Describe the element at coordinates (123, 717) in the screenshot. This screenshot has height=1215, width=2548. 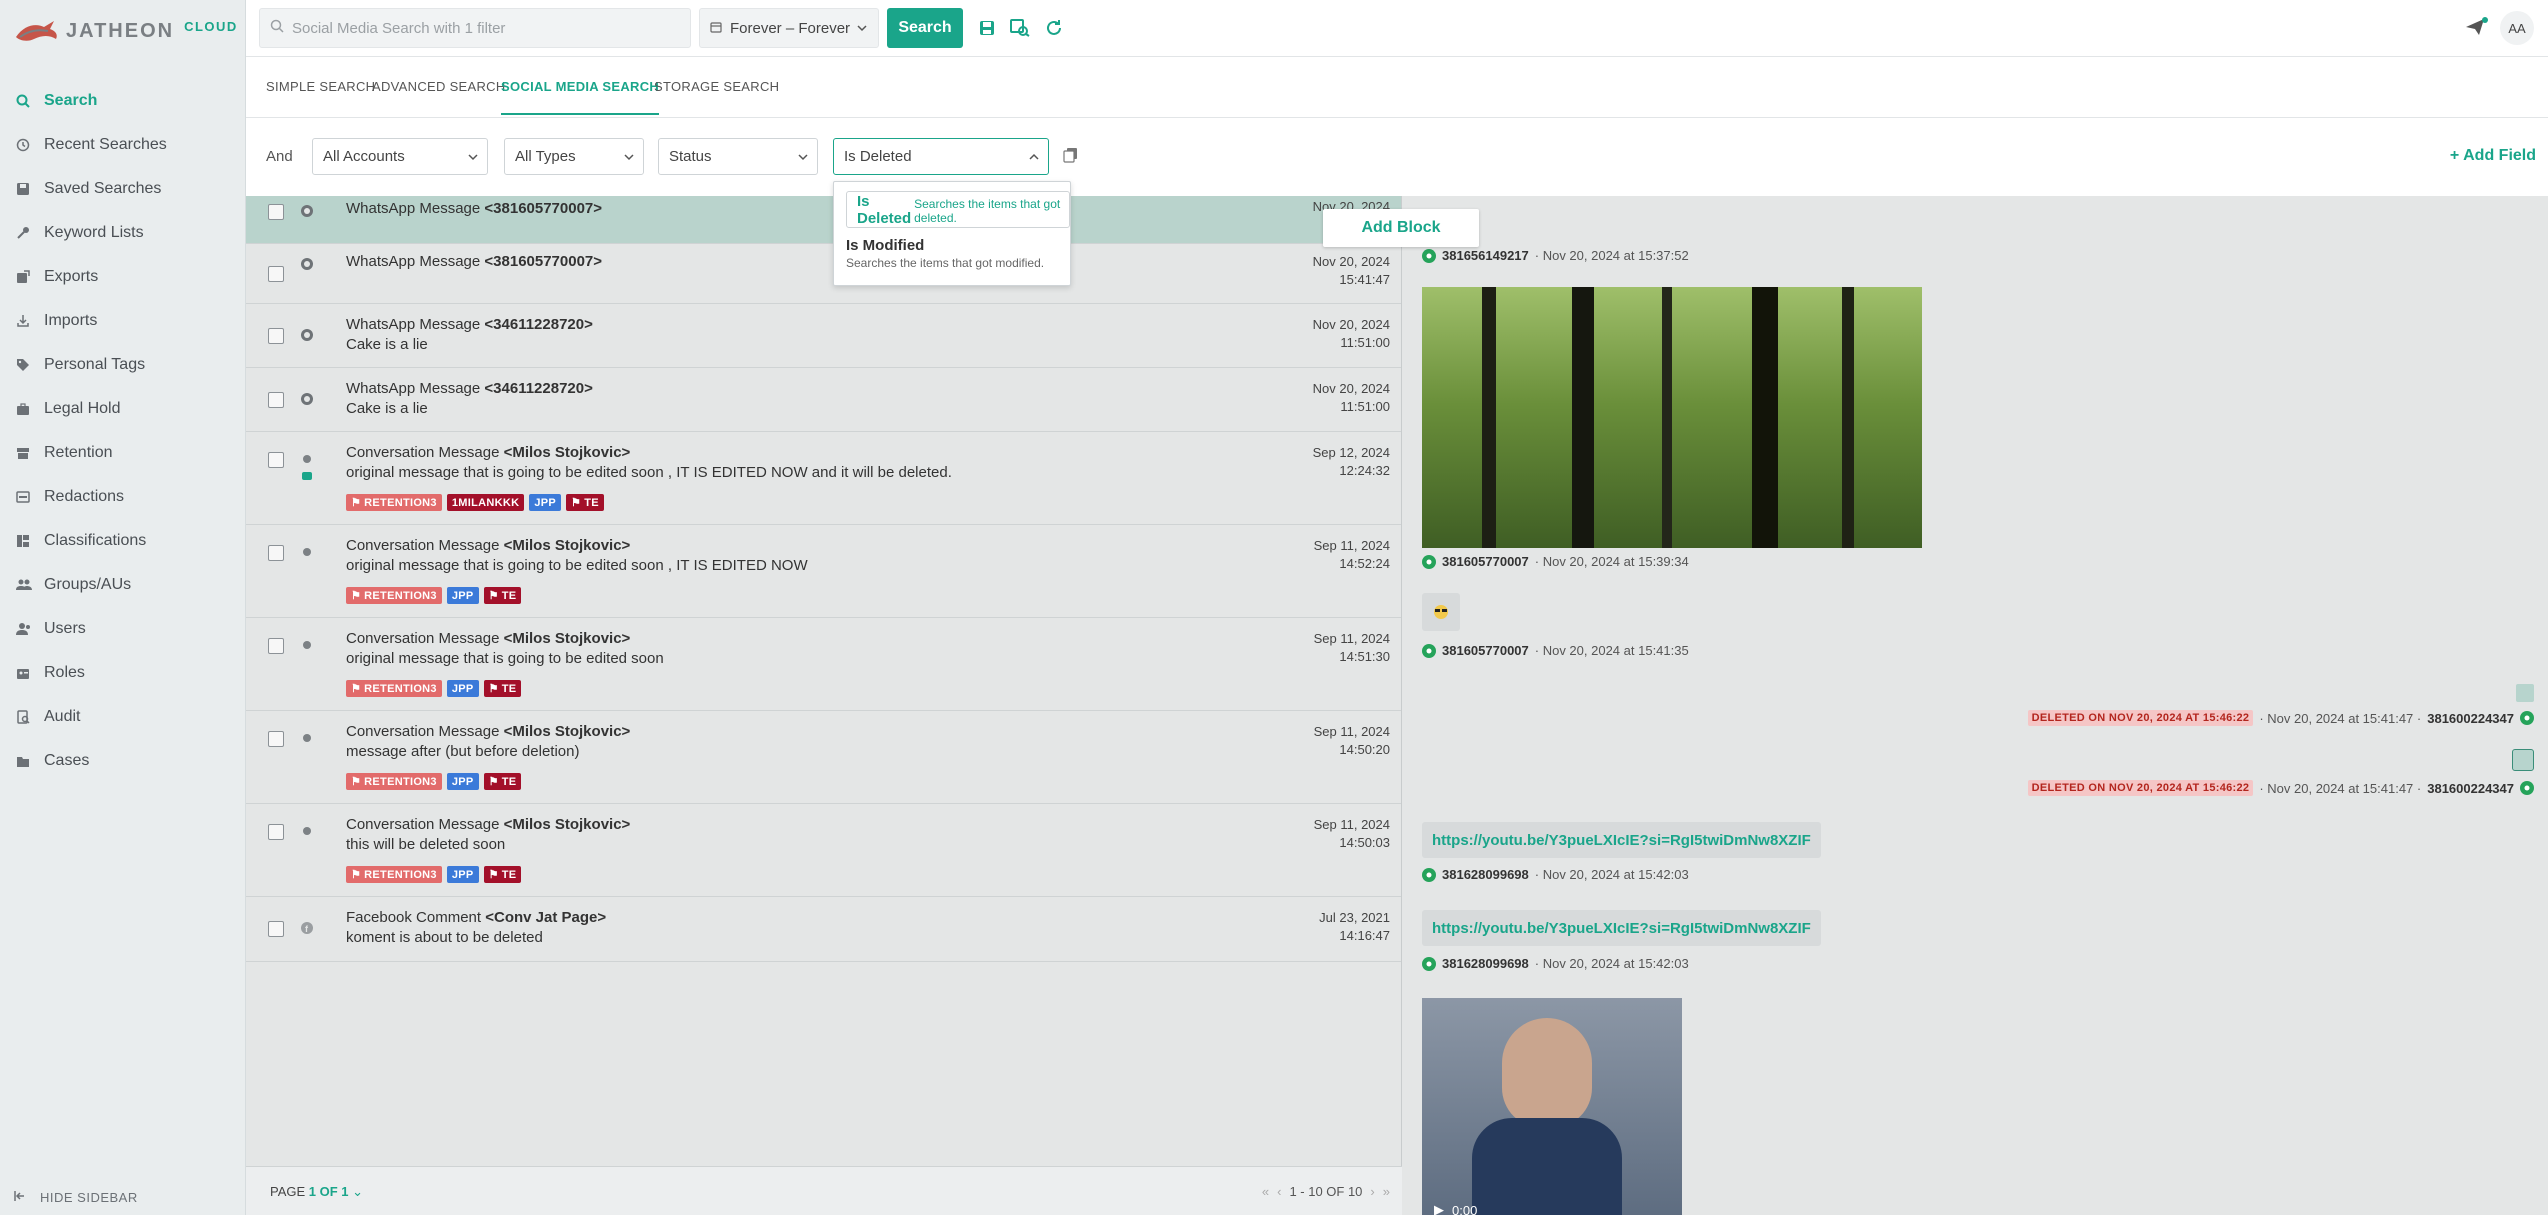
I see `sidebar-item-audit: Audit` at that location.